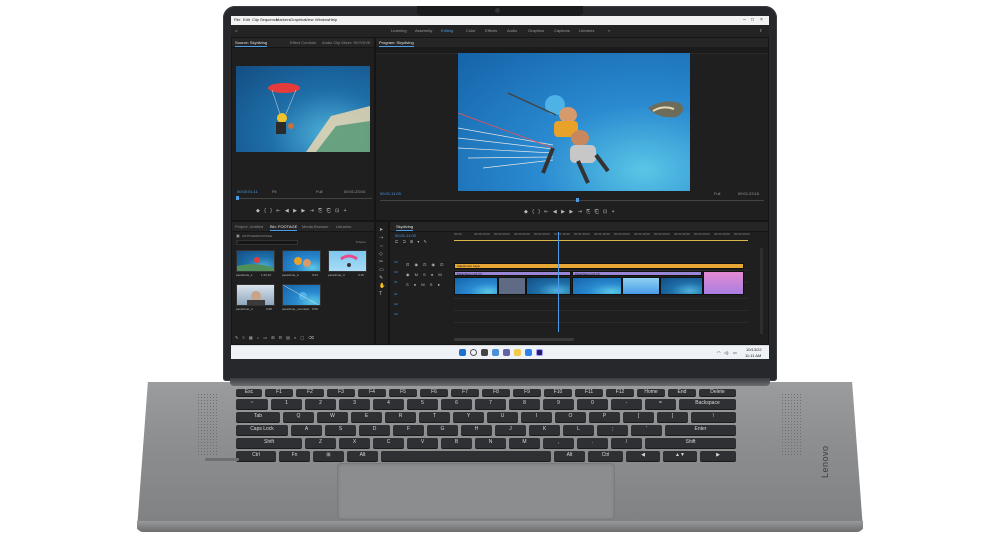 The width and height of the screenshot is (1000, 540). Describe the element at coordinates (717, 193) in the screenshot. I see `program-resolution-select: Full` at that location.